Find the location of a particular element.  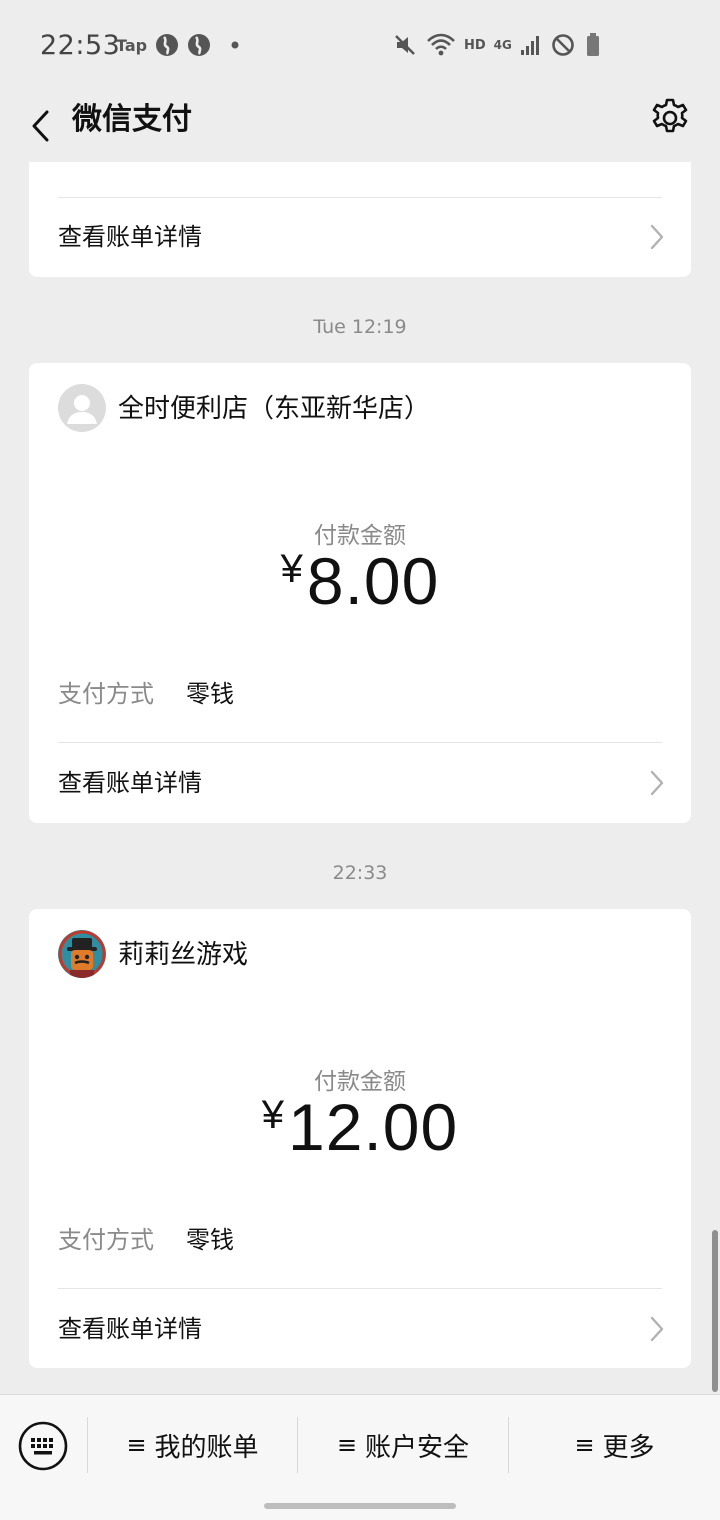

hd-indicator: HD is located at coordinates (475, 45).